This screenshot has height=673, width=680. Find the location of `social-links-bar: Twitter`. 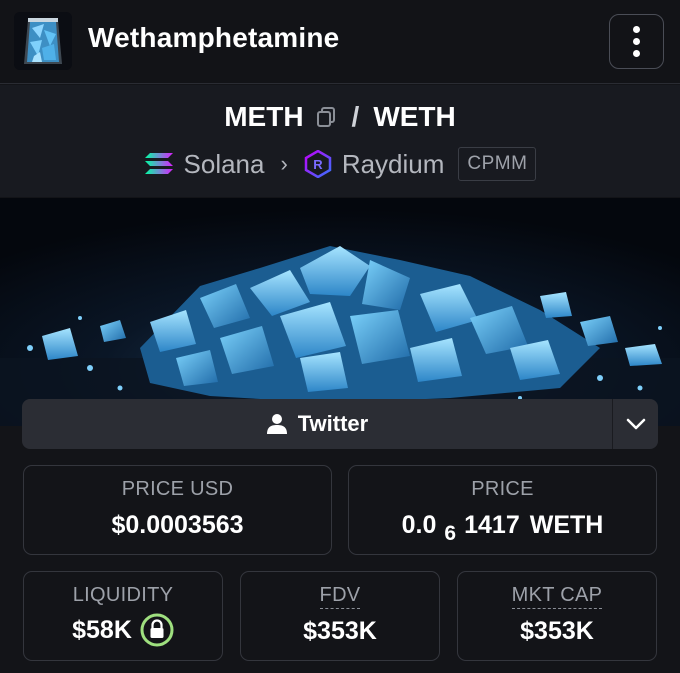

social-links-bar: Twitter is located at coordinates (340, 424).